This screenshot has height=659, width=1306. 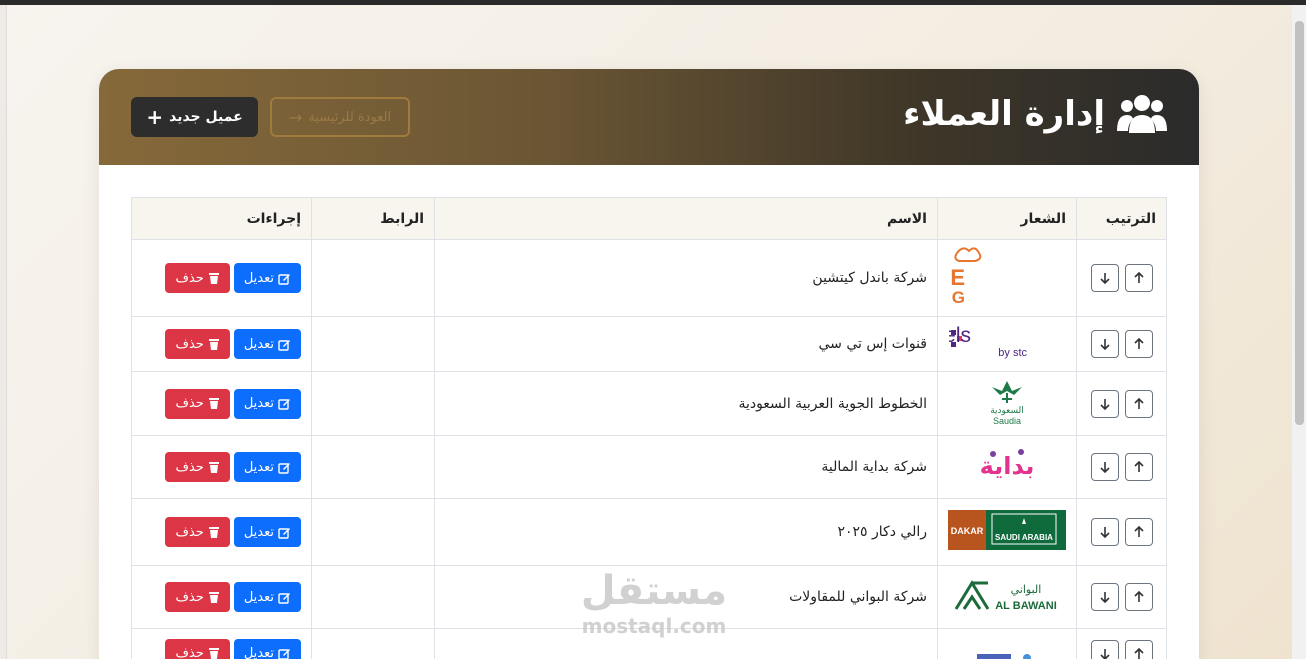 I want to click on svg-text: by stc, so click(x=1012, y=353).